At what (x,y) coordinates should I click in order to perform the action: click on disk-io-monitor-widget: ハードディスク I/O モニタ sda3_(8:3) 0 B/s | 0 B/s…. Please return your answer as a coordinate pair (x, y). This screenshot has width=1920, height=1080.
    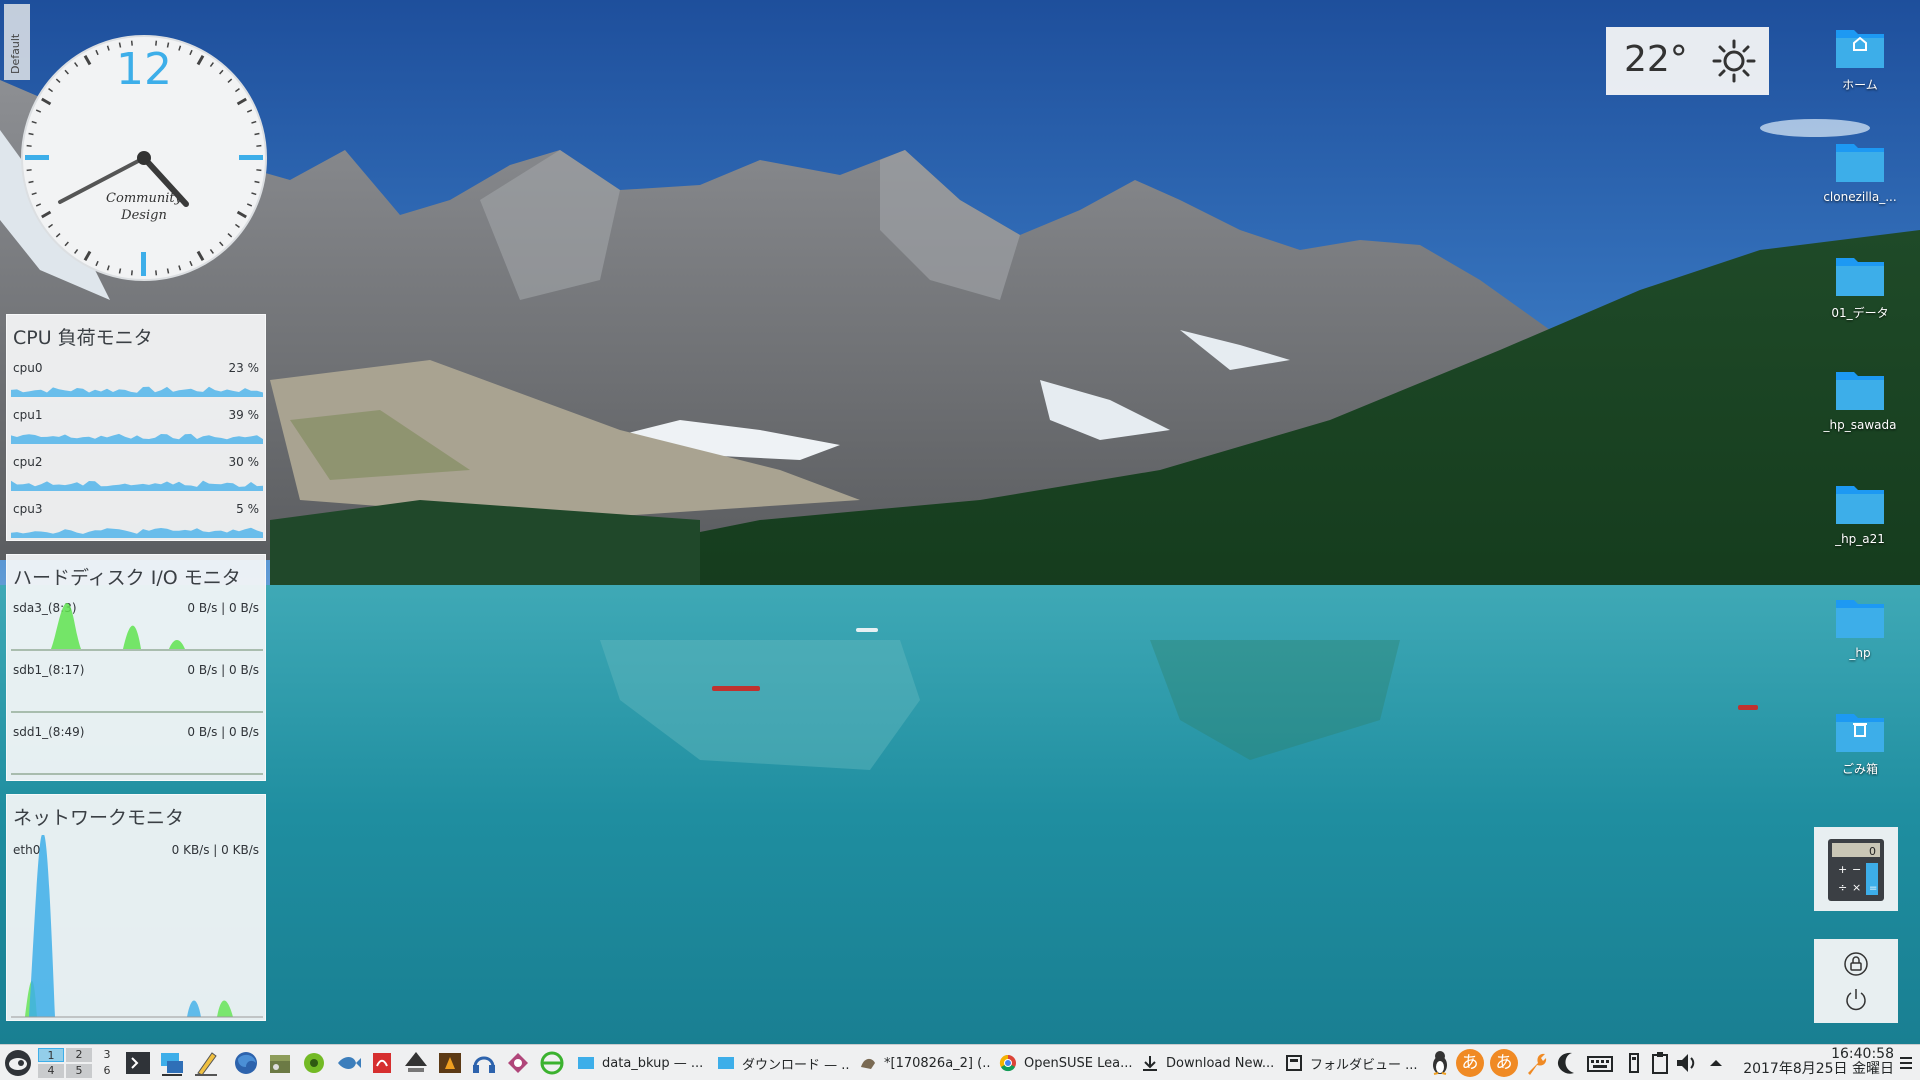
    Looking at the image, I should click on (136, 667).